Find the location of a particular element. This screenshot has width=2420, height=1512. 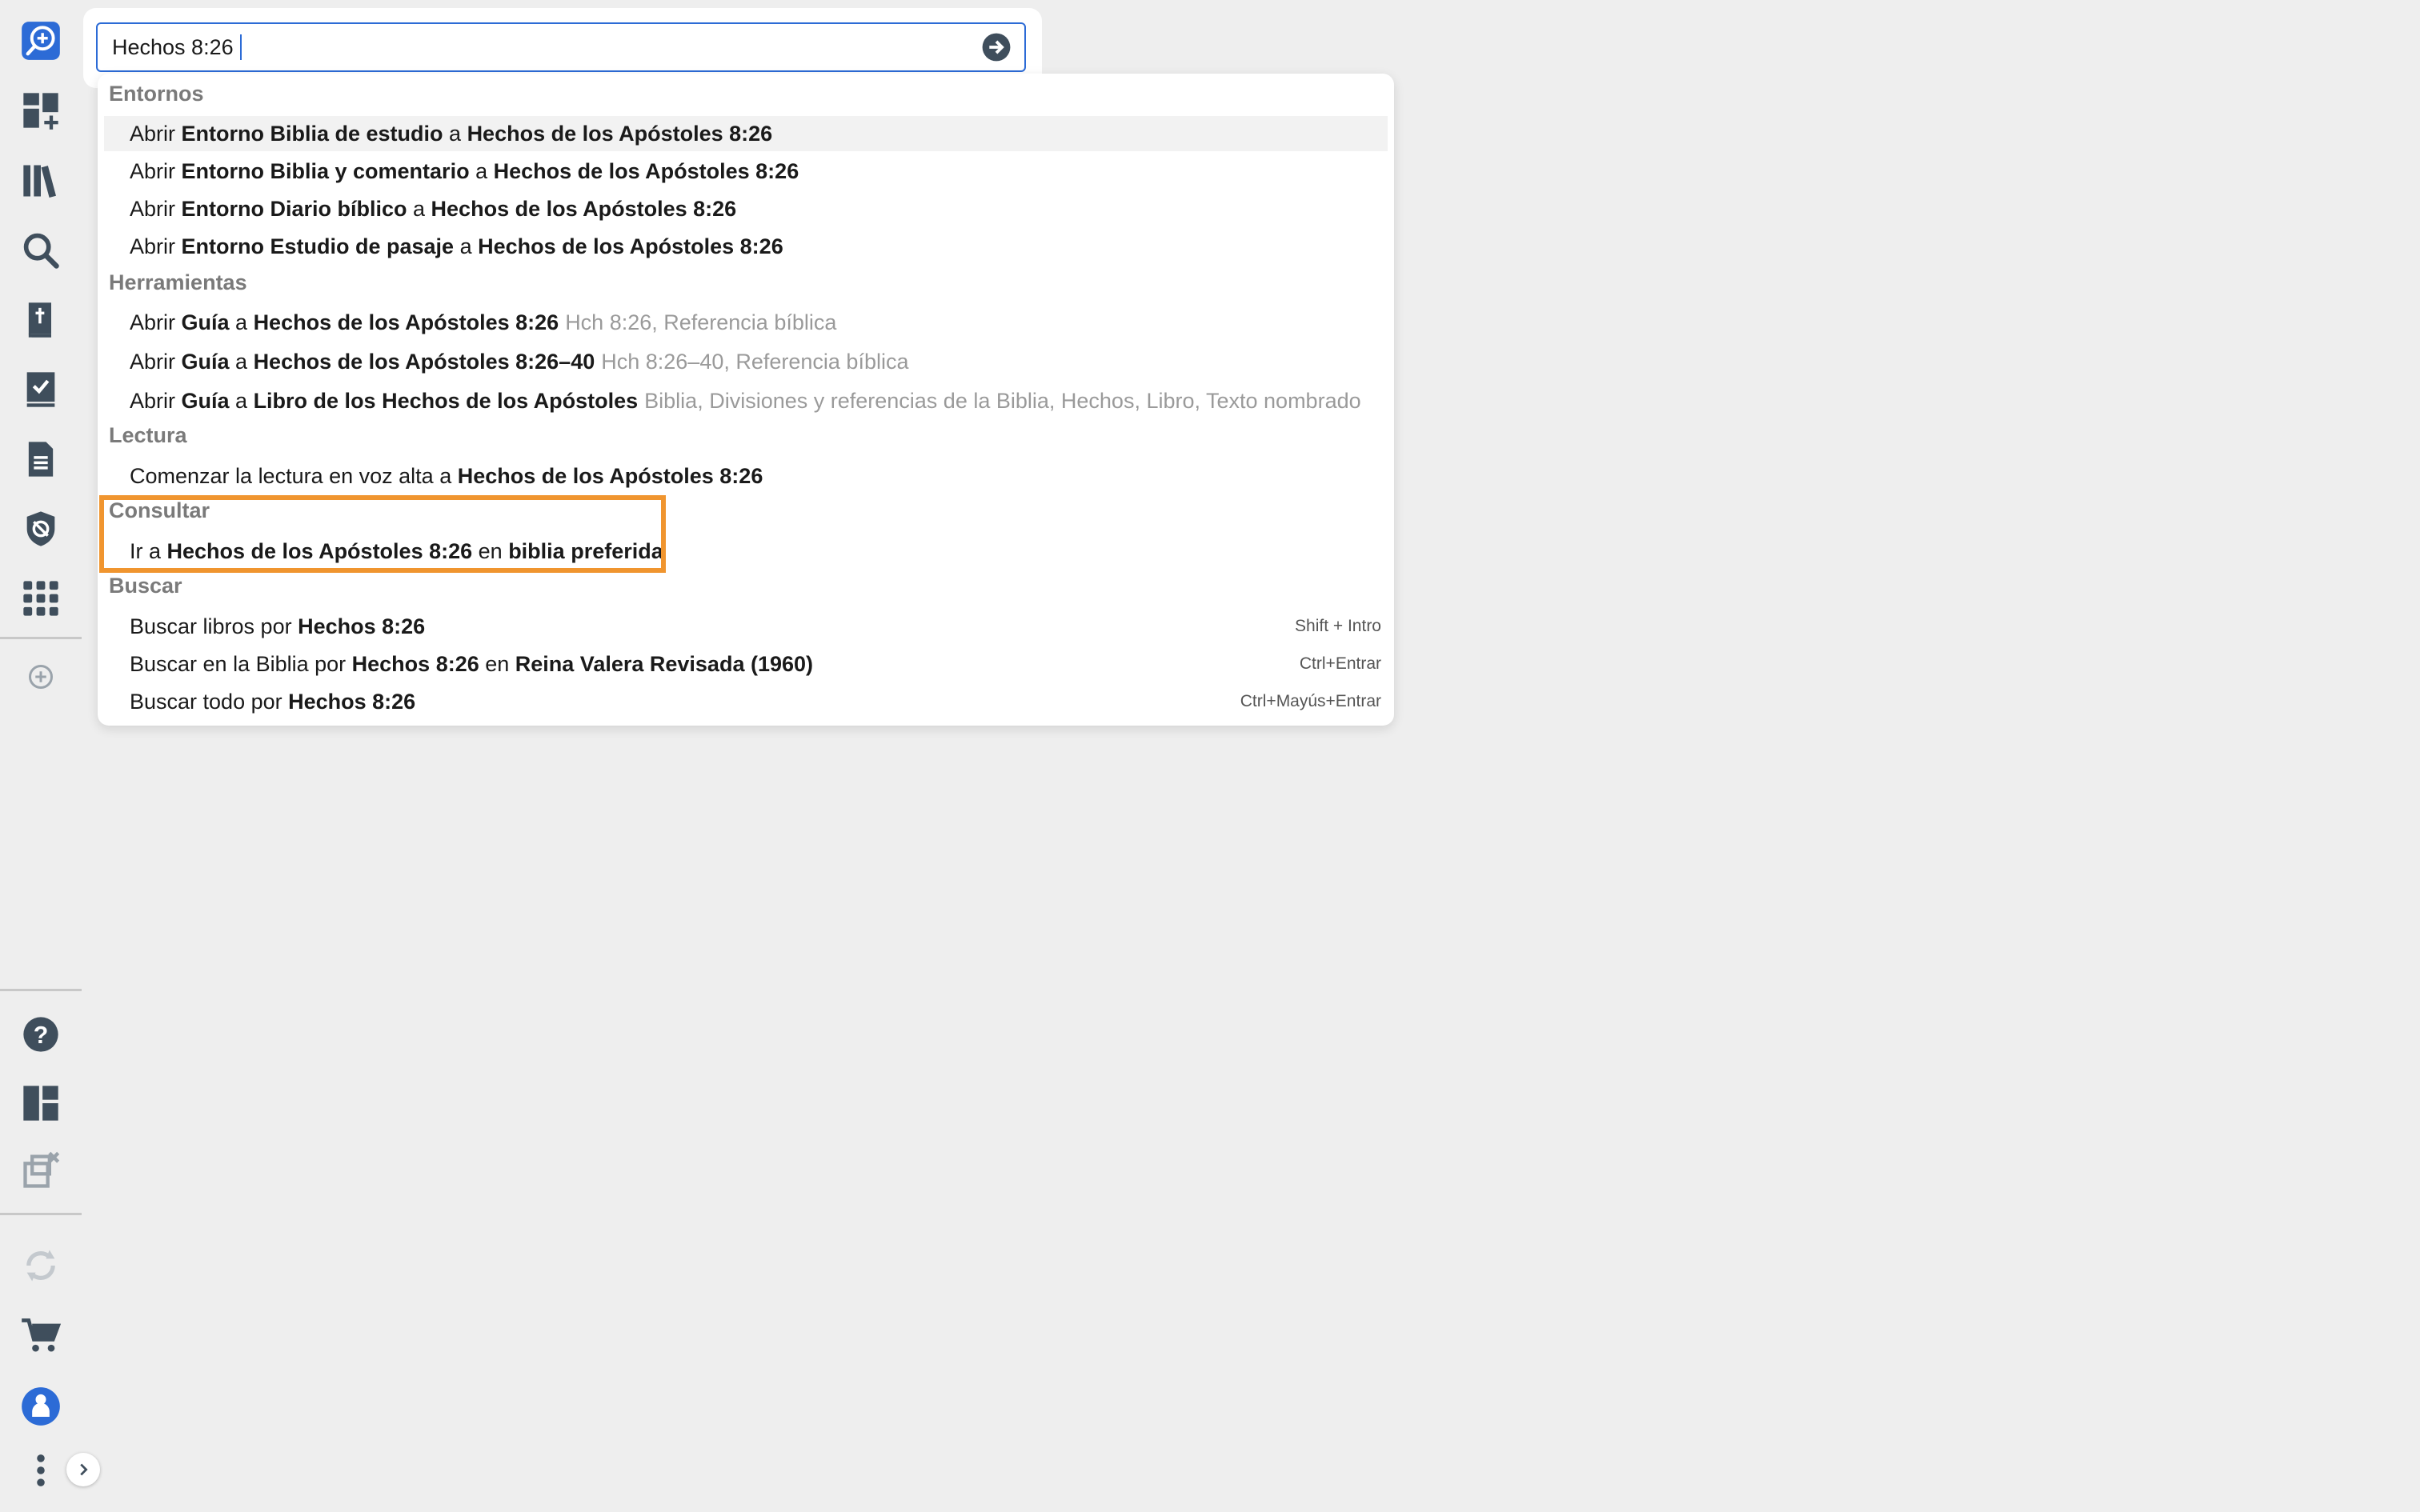

user-avatar-icon is located at coordinates (41, 1406).